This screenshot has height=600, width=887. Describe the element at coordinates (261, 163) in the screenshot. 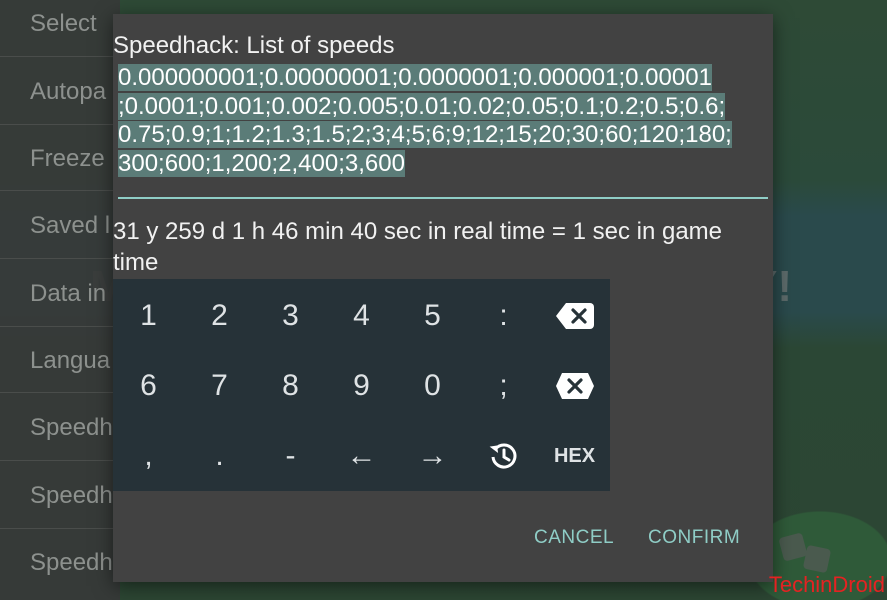

I see `speed-list-line: 300;600;1,200;2,400;3,600` at that location.